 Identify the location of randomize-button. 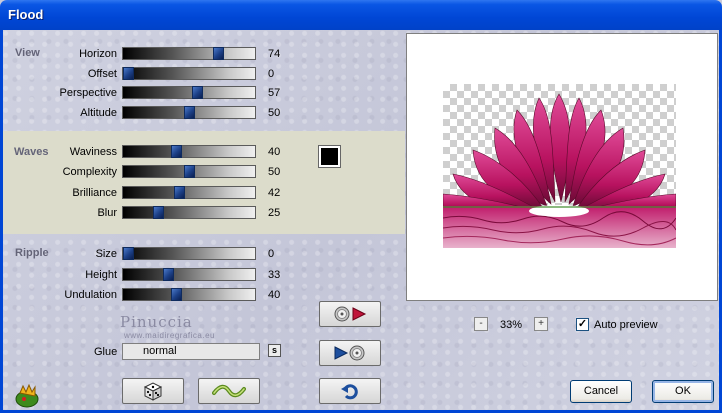
(153, 391).